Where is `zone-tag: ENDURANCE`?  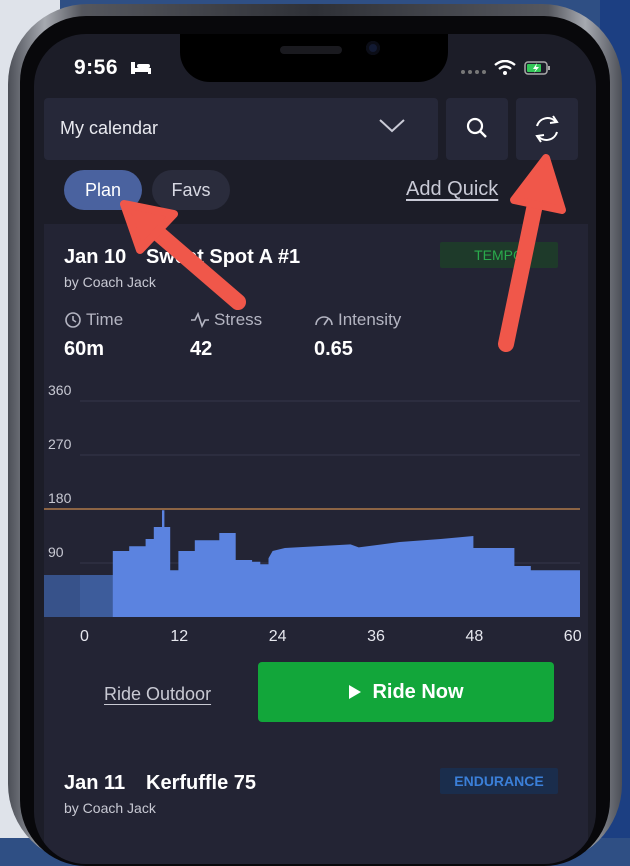
zone-tag: ENDURANCE is located at coordinates (499, 781).